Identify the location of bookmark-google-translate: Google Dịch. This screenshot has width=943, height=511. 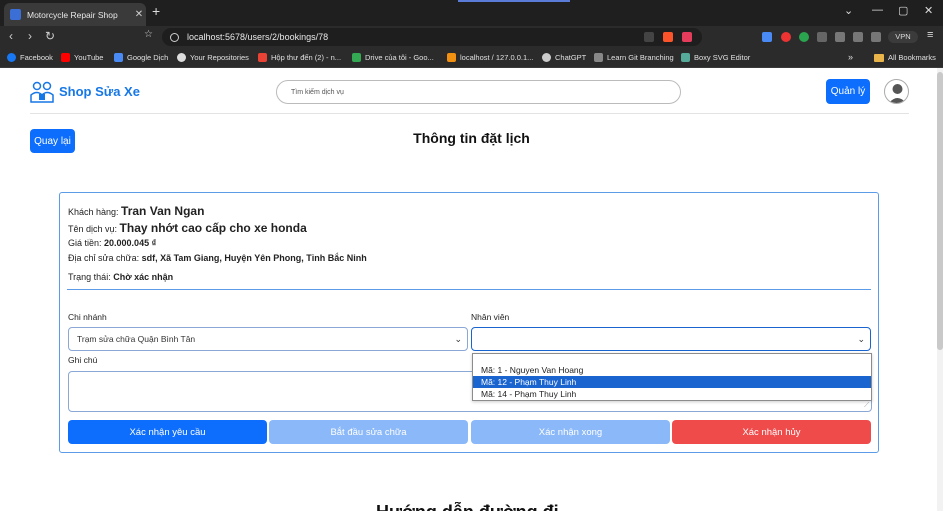
(141, 57).